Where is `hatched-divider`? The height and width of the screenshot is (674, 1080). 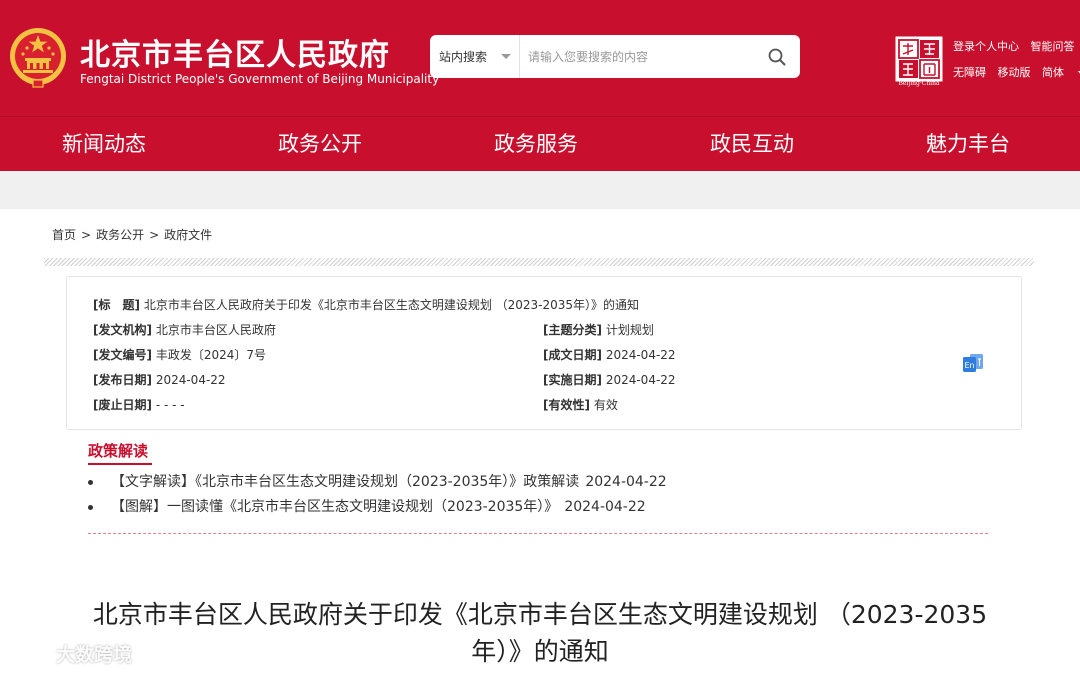
hatched-divider is located at coordinates (539, 262).